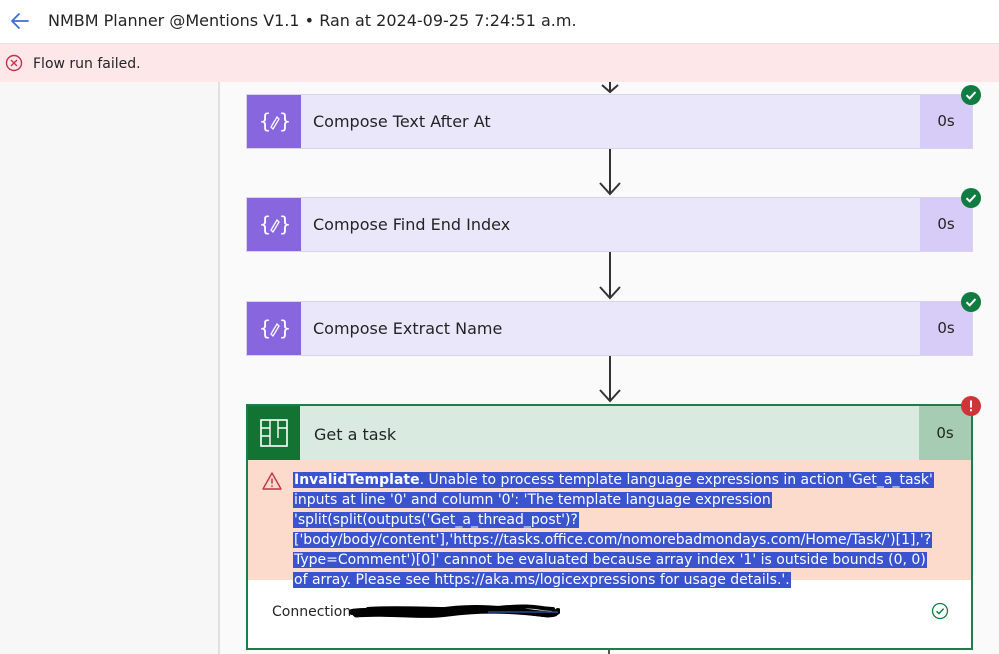  I want to click on step-label: Get a task, so click(355, 434).